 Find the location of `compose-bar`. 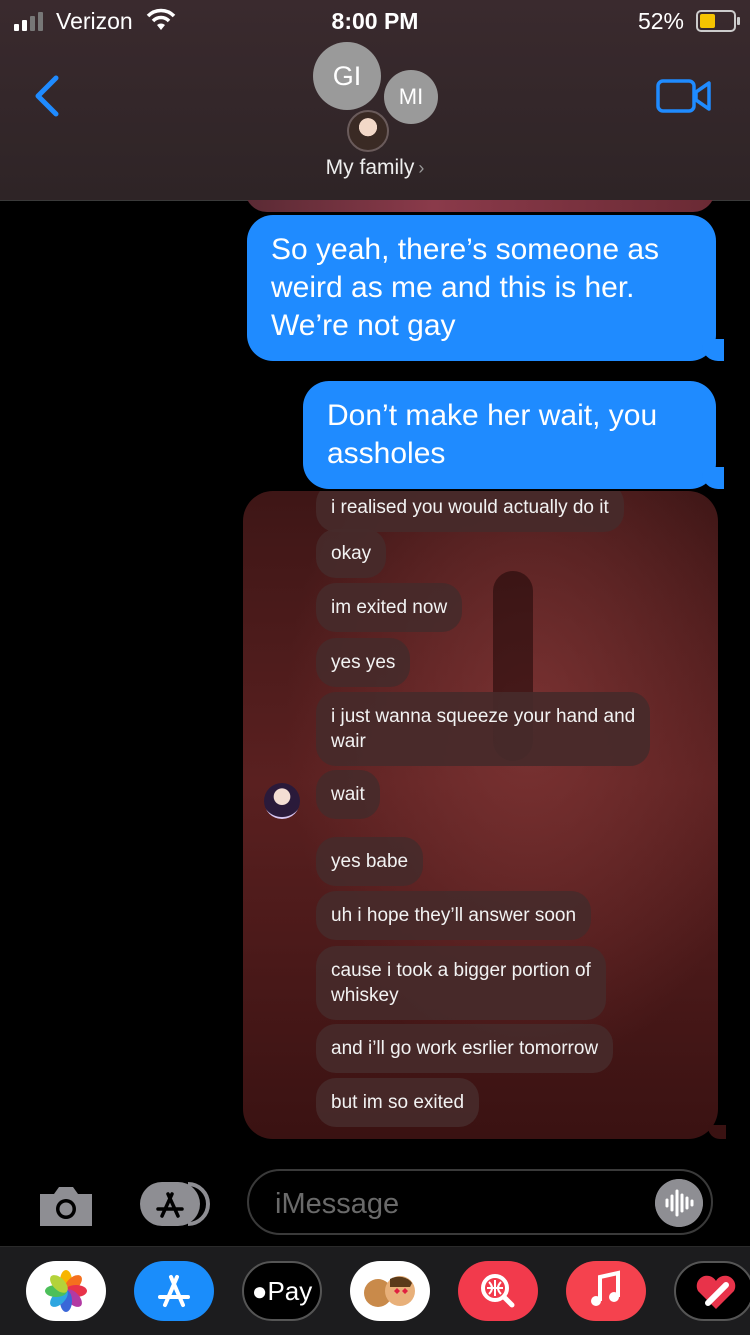

compose-bar is located at coordinates (375, 1203).